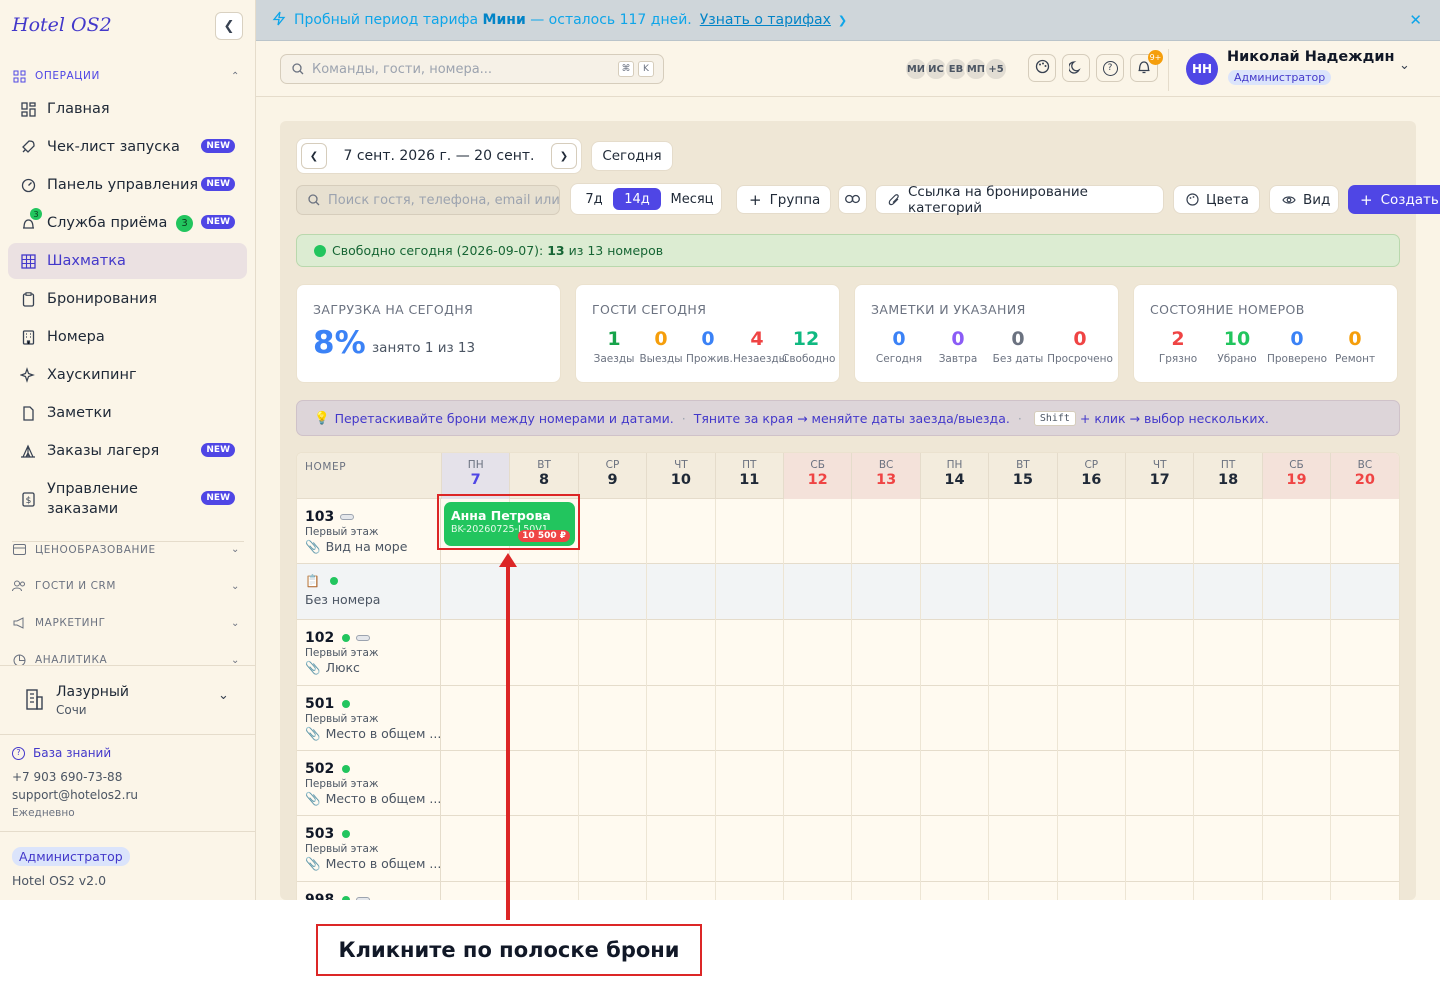  What do you see at coordinates (848, 891) in the screenshot?
I see `room-row: 998` at bounding box center [848, 891].